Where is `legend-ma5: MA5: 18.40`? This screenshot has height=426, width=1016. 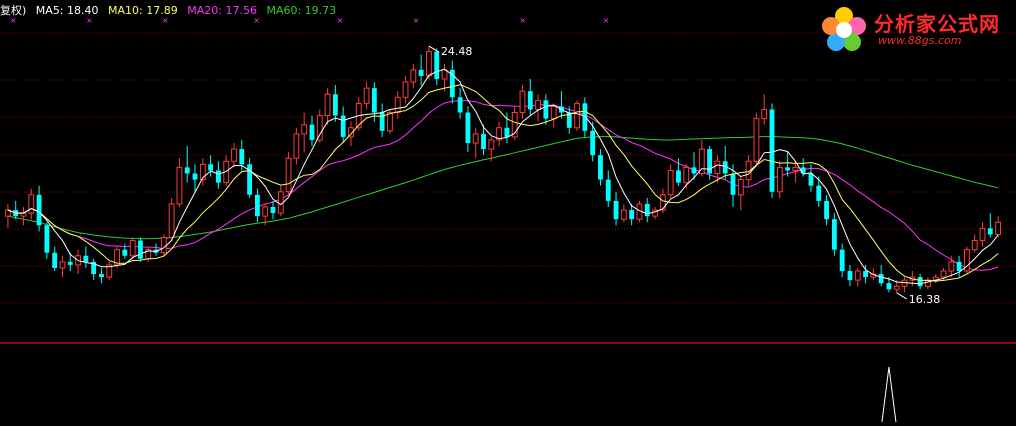 legend-ma5: MA5: 18.40 is located at coordinates (67, 10).